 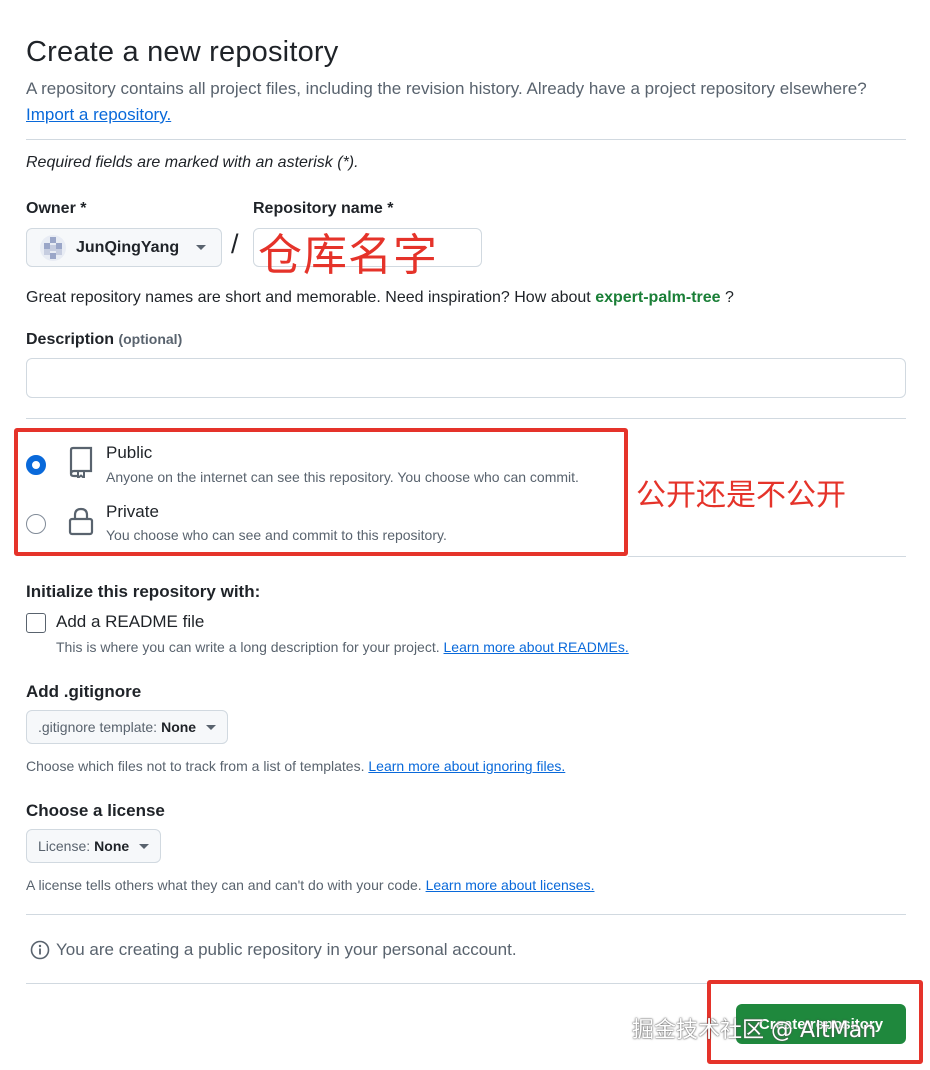 I want to click on gitignore-learn-more-link: Learn more about ignoring files., so click(x=466, y=766).